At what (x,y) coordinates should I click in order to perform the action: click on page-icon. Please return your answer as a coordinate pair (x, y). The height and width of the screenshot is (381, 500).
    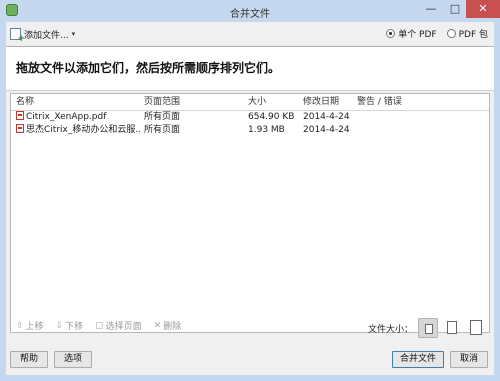
    Looking at the image, I should click on (452, 327).